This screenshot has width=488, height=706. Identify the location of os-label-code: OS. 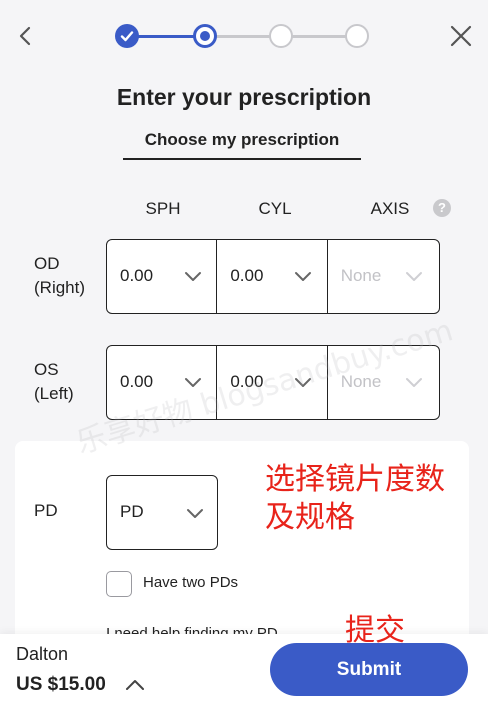
(46, 369).